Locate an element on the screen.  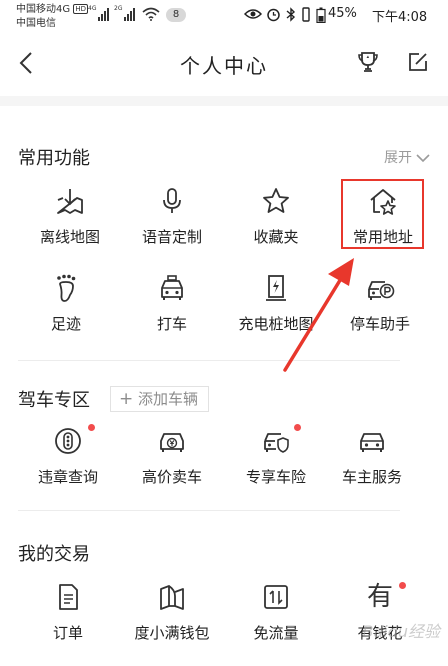
carrier-1: 中国移动4G HD is located at coordinates (52, 9).